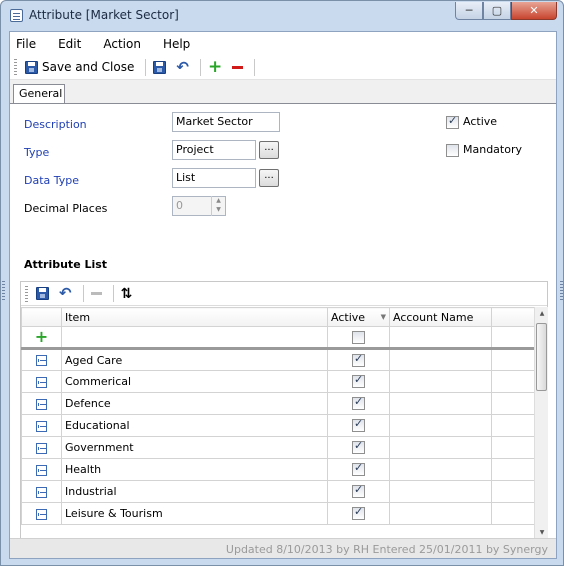 The height and width of the screenshot is (566, 564). Describe the element at coordinates (542, 313) in the screenshot. I see `scroll-up-icon: ▲` at that location.